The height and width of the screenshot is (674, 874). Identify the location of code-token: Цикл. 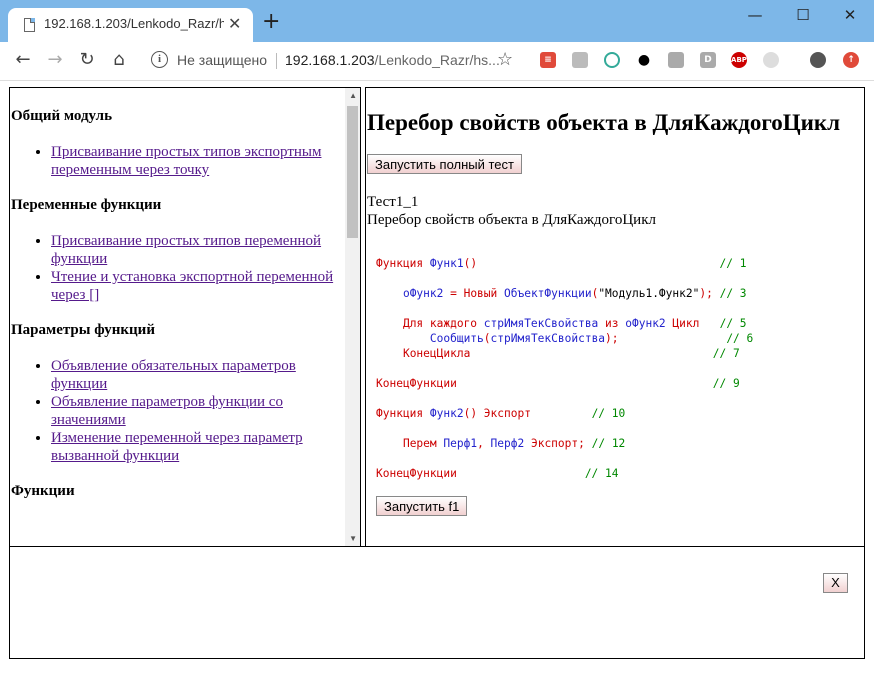
(682, 323).